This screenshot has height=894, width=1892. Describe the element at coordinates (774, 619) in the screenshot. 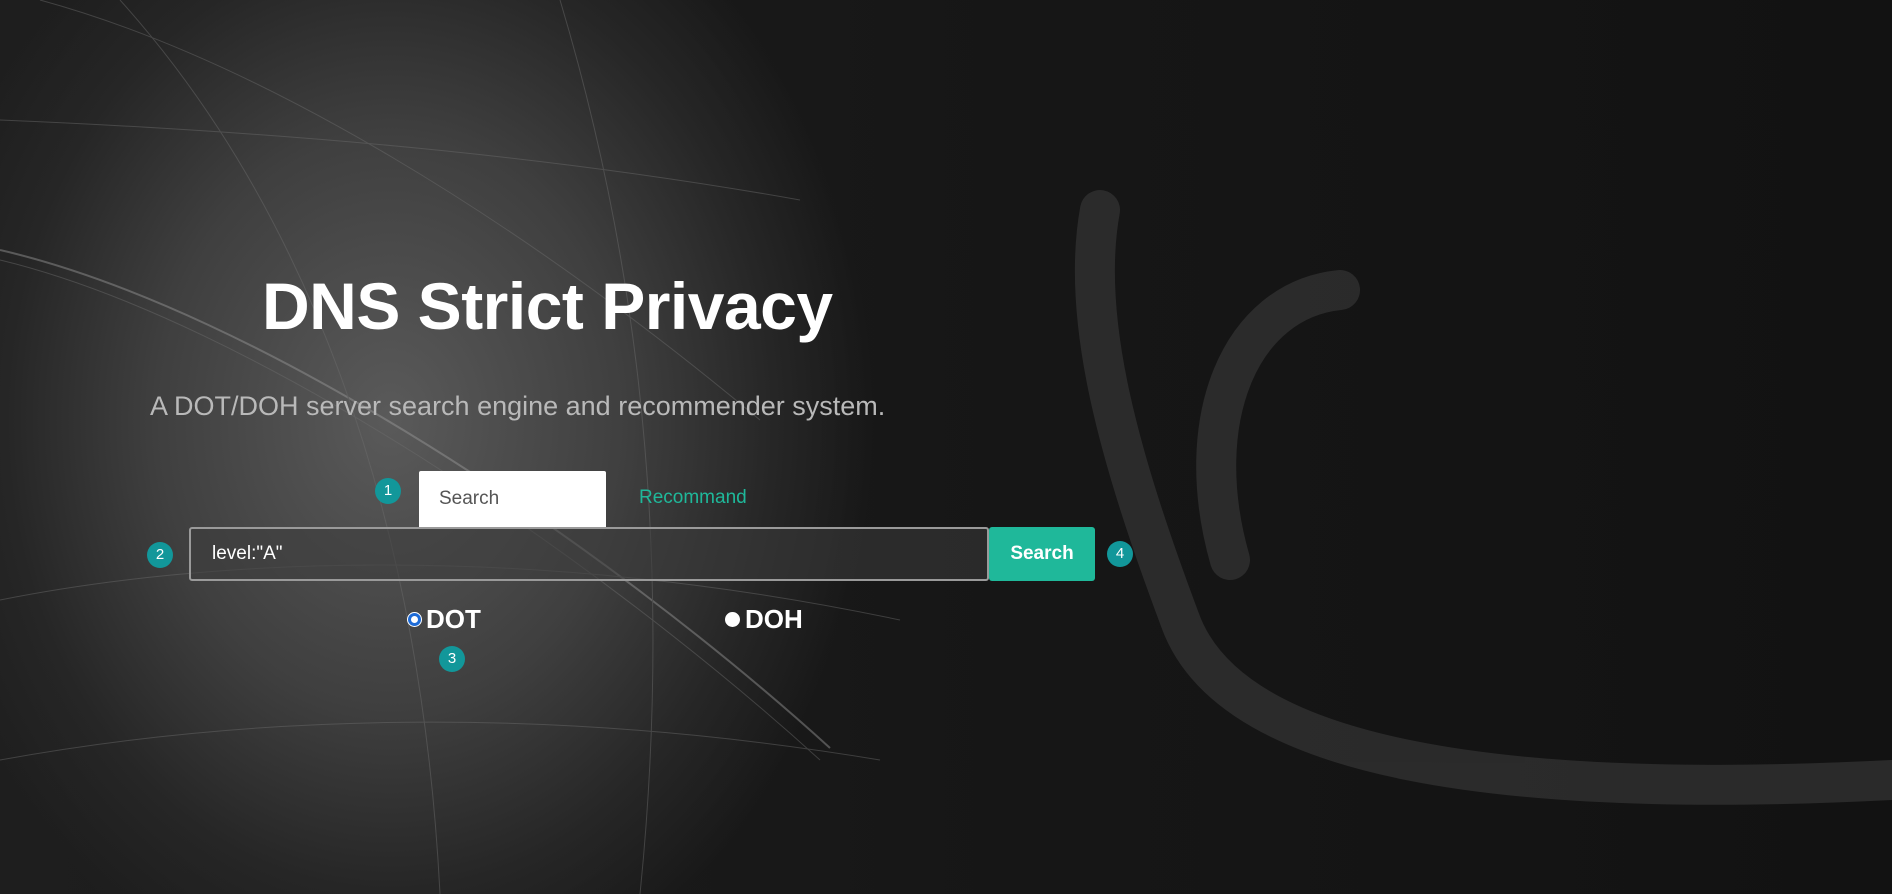

I see `radio-label-doh: DOH` at that location.